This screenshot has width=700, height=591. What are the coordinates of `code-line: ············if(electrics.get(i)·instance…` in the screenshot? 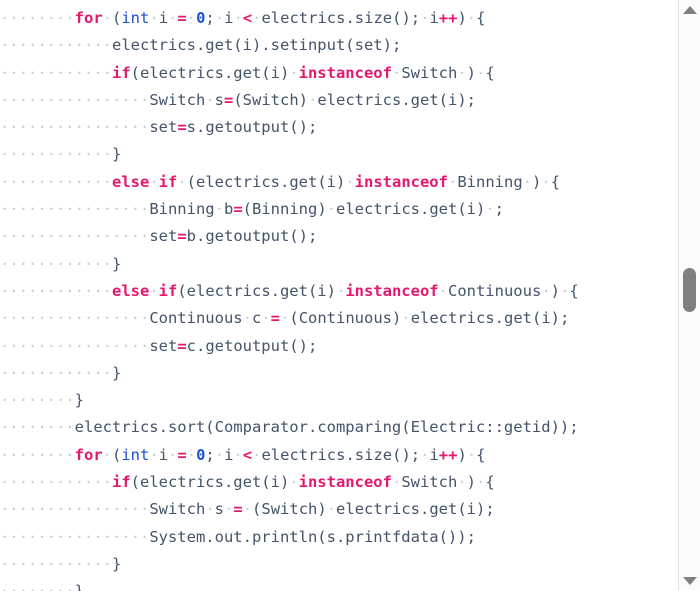 It's located at (289, 482).